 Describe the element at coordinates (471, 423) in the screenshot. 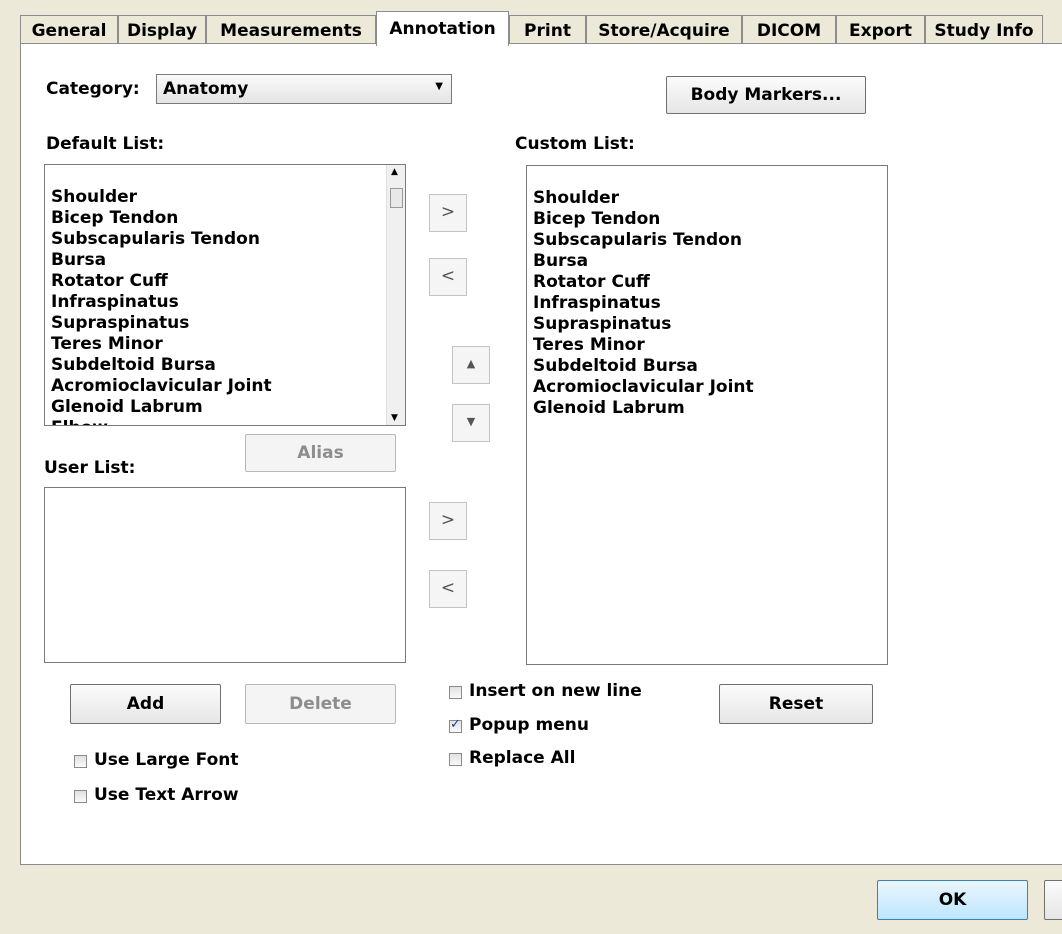

I see `move-down-button: ▼` at that location.